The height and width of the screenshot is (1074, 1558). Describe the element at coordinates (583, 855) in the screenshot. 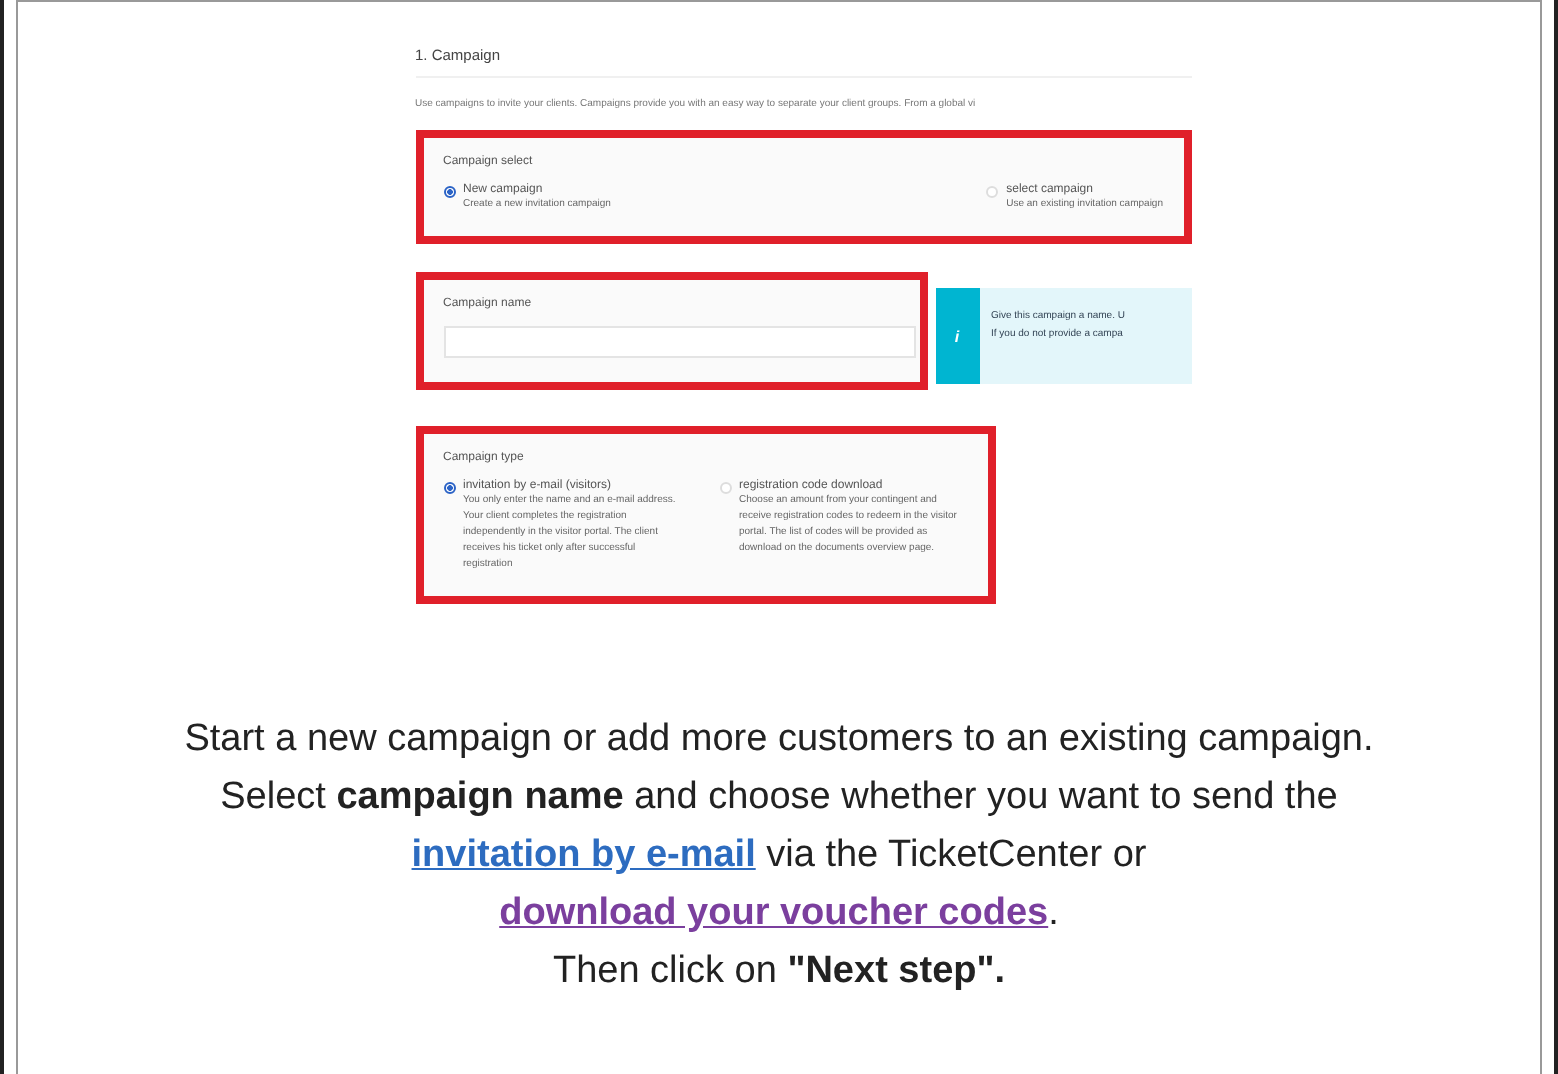

I see `inline-link: invitation by e-mail` at that location.